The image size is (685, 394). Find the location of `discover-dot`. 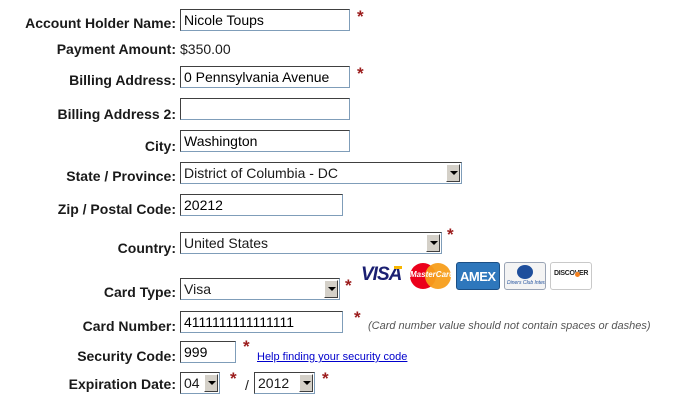

discover-dot is located at coordinates (577, 274).